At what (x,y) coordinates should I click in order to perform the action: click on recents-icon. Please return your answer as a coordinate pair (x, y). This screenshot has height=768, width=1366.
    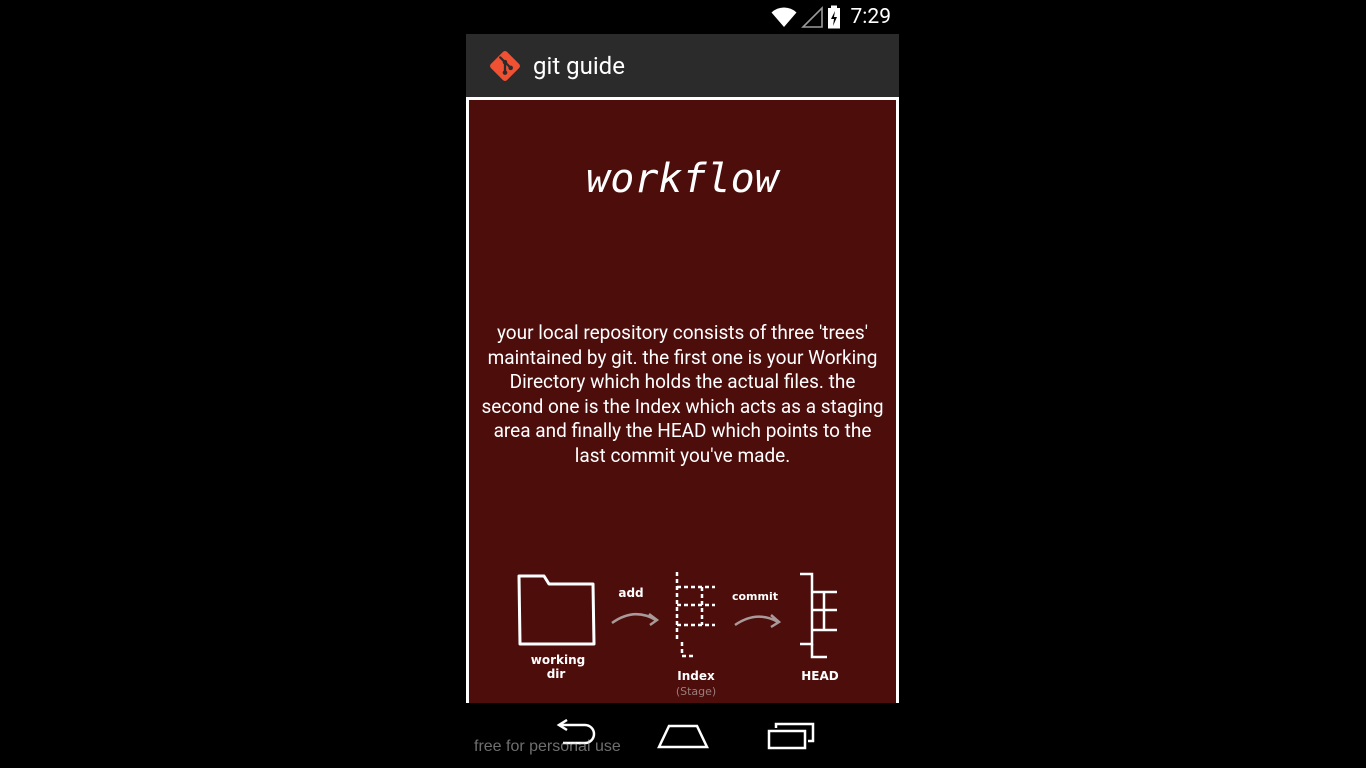
    Looking at the image, I should click on (791, 735).